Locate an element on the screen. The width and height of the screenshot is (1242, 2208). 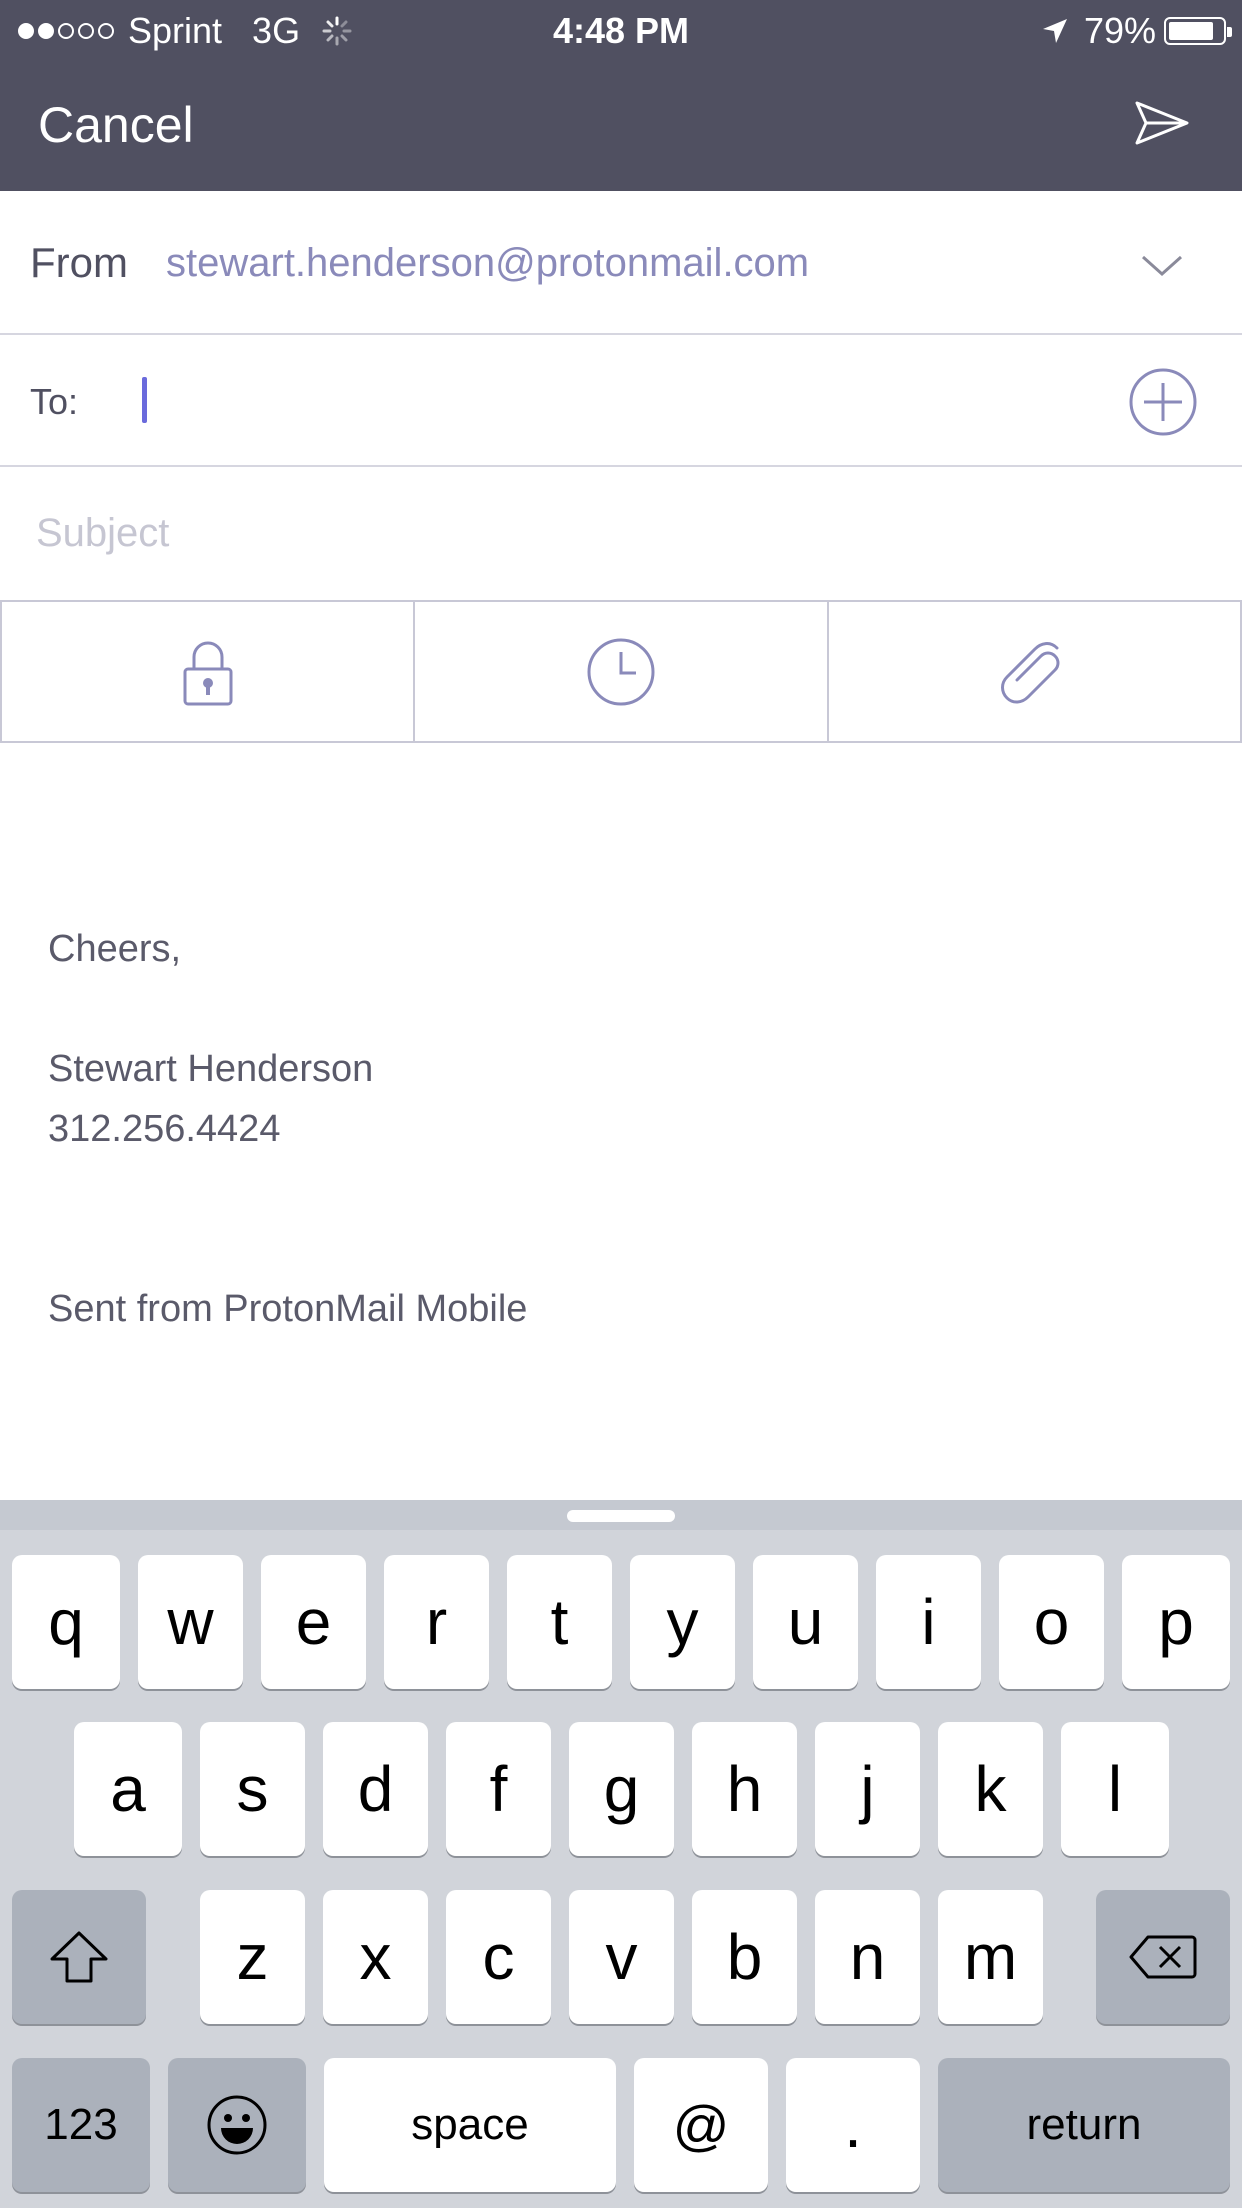
body-name: Stewart Henderson is located at coordinates (210, 1069).